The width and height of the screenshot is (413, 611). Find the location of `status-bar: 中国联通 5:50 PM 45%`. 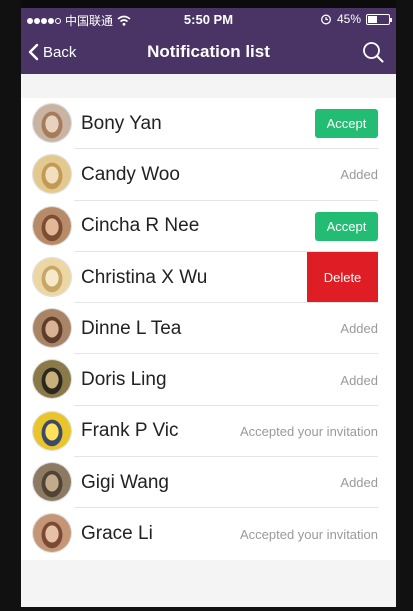

status-bar: 中国联通 5:50 PM 45% is located at coordinates (208, 19).